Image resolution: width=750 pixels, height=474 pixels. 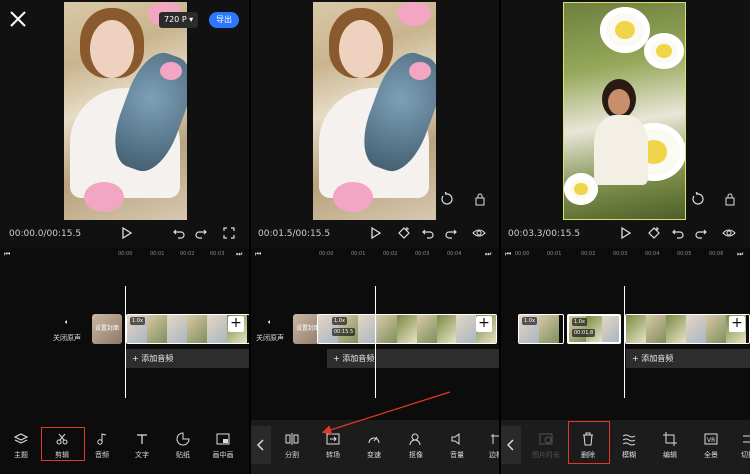 I want to click on resolution-dropdown: 720 P ▾, so click(x=179, y=20).